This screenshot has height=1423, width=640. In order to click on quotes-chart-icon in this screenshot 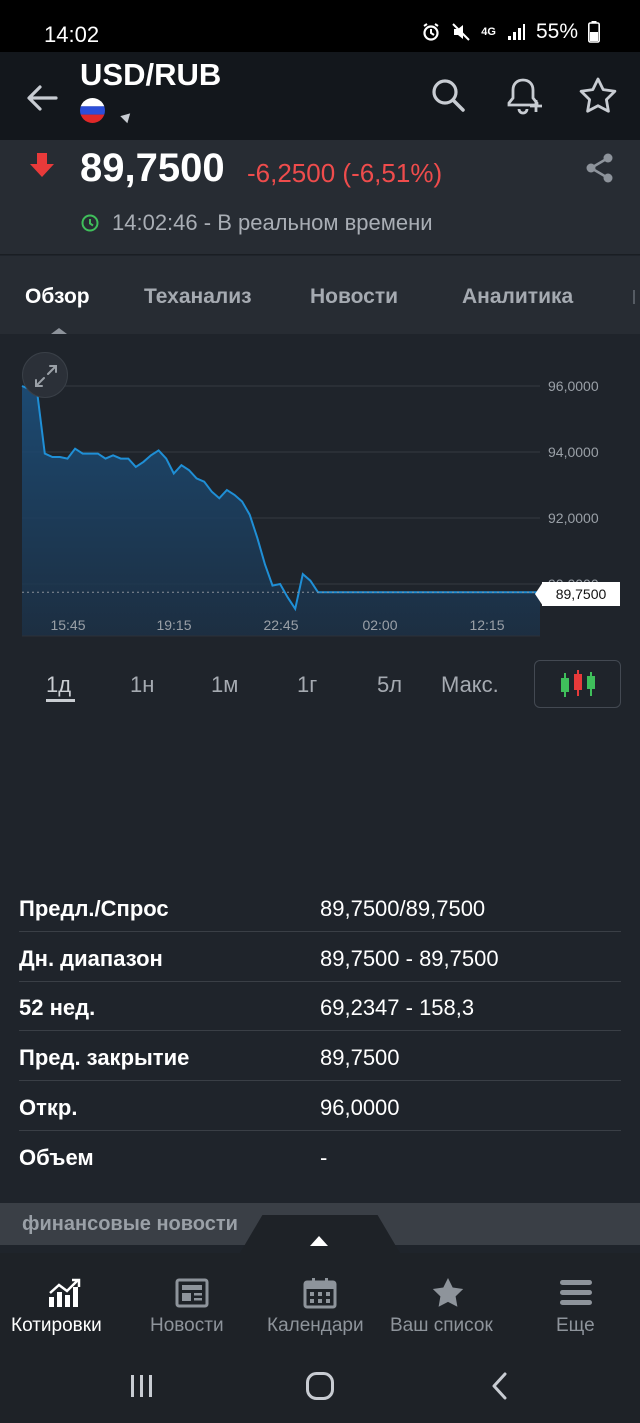, I will do `click(65, 1292)`.